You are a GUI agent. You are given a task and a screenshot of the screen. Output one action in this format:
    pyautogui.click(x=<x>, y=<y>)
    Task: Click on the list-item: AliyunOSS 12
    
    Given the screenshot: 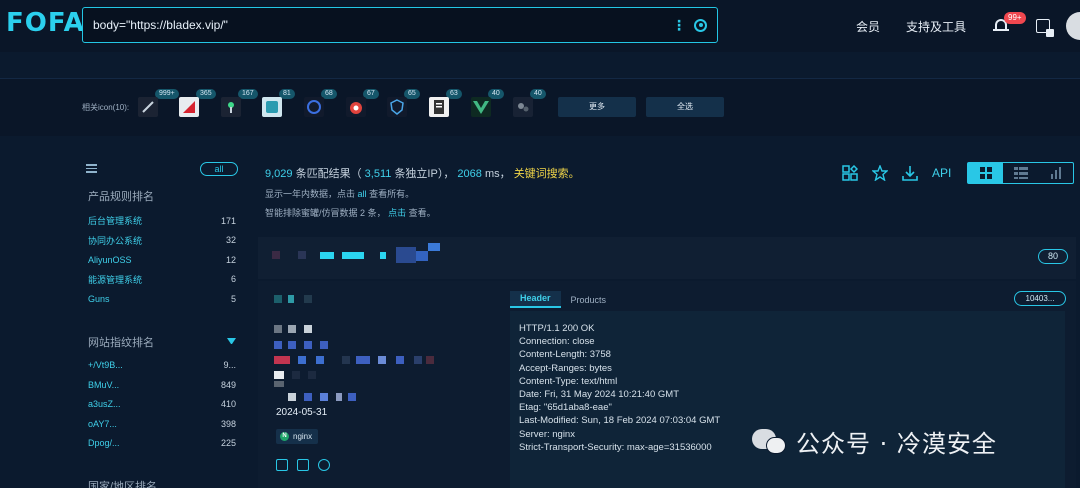 What is the action you would take?
    pyautogui.click(x=162, y=260)
    